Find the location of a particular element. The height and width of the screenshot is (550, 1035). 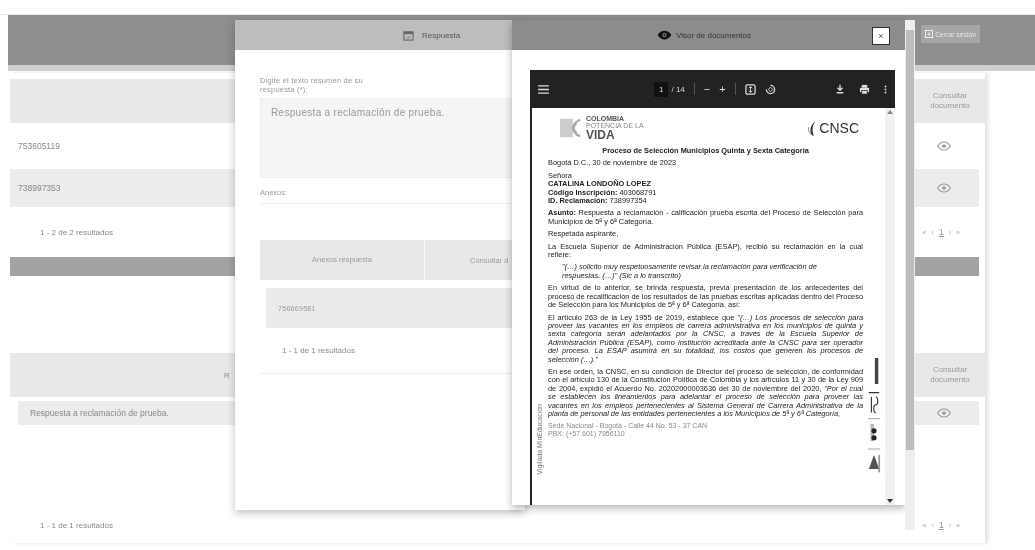

page-count: / 14 is located at coordinates (678, 89).